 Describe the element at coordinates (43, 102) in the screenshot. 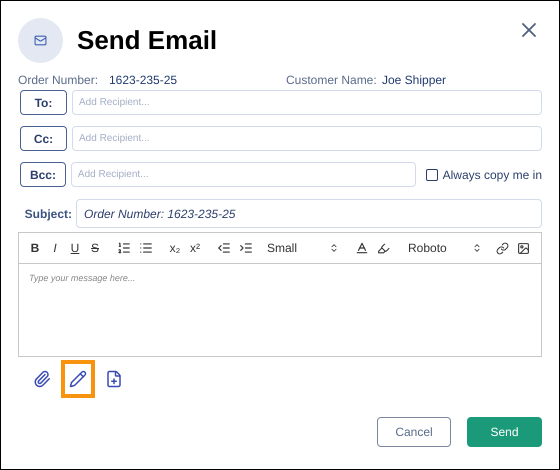

I see `recipient-type-button: To:` at that location.